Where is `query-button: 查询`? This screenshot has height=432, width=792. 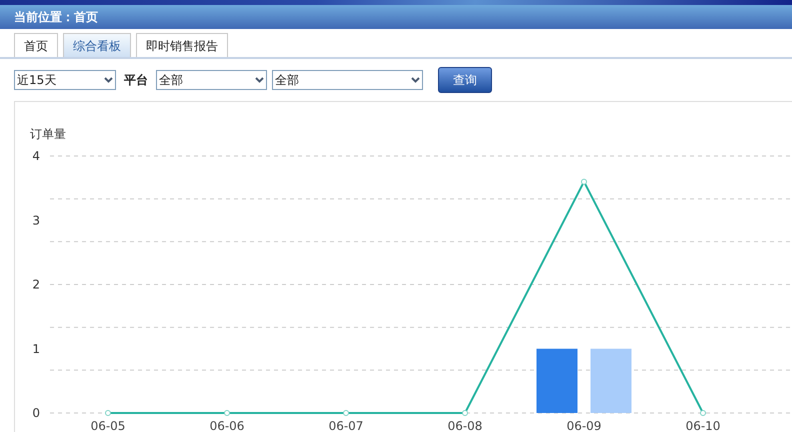 query-button: 查询 is located at coordinates (465, 80).